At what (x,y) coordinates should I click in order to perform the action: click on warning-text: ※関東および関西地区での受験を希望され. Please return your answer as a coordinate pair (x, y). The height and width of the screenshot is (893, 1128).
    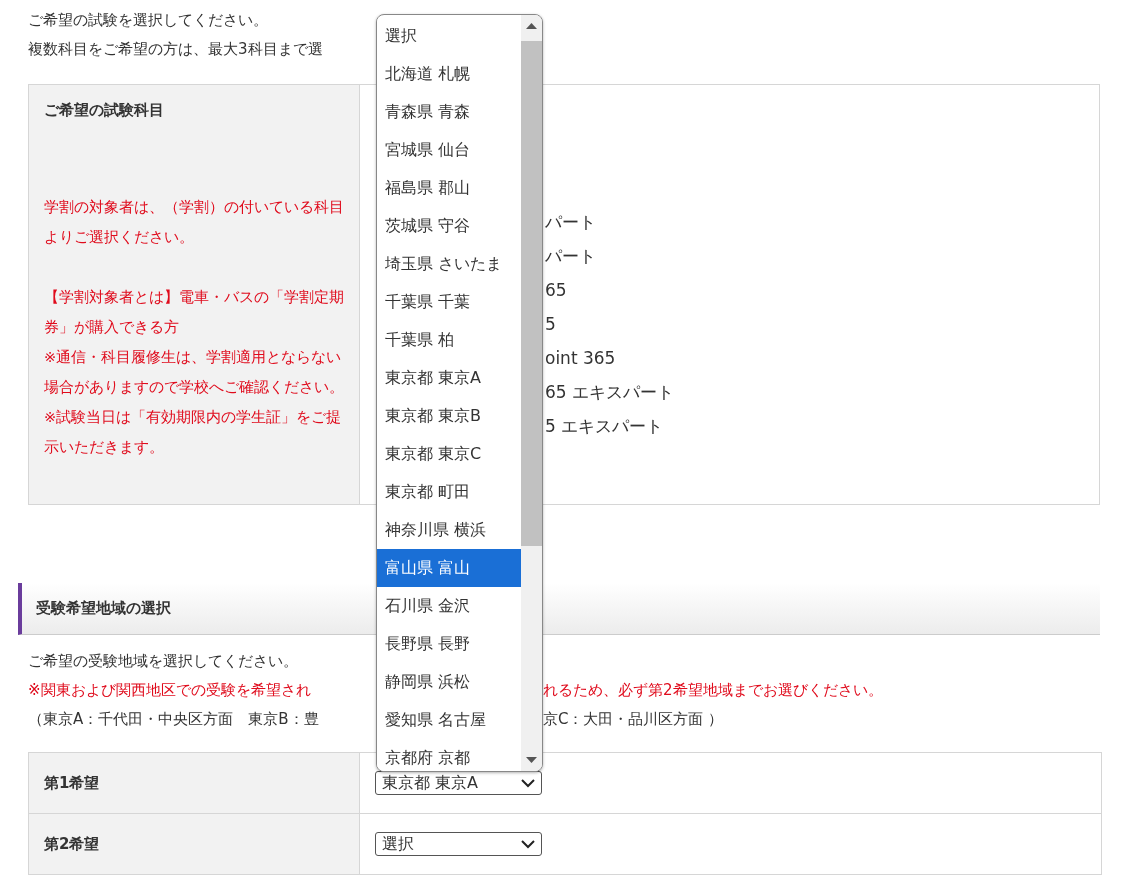
    Looking at the image, I should click on (169, 690).